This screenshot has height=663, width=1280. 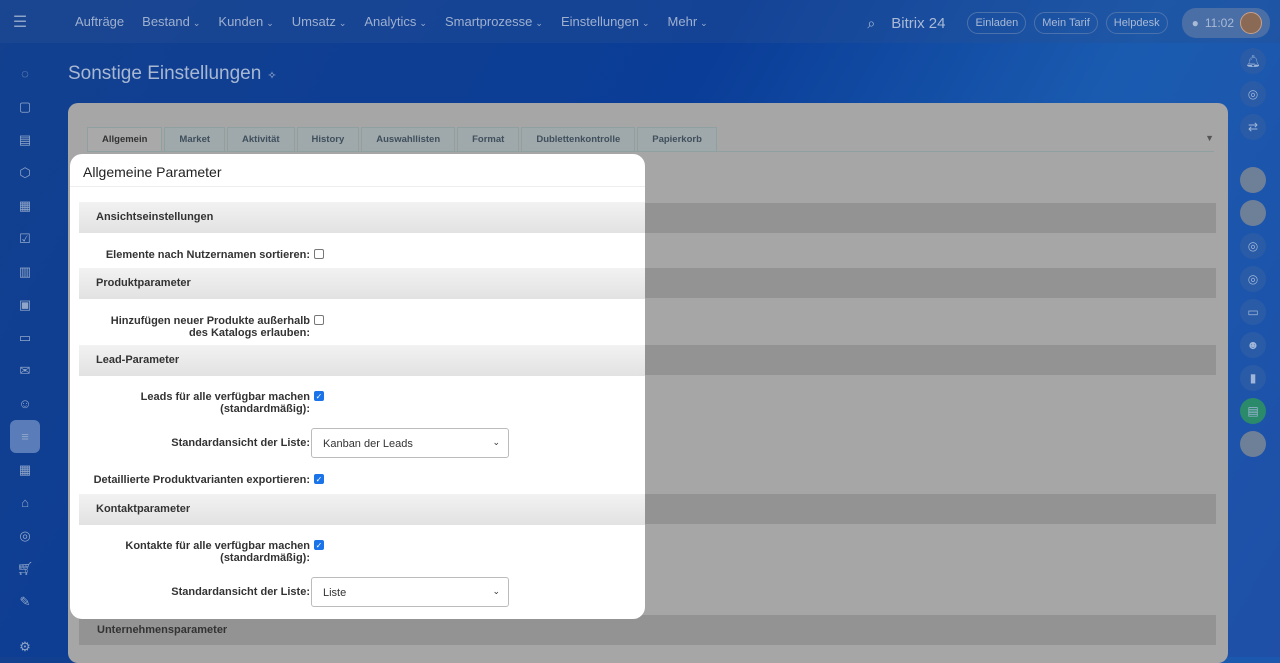 I want to click on sort-label: Elemente nach Nutzernamen sortieren:, so click(x=207, y=255).